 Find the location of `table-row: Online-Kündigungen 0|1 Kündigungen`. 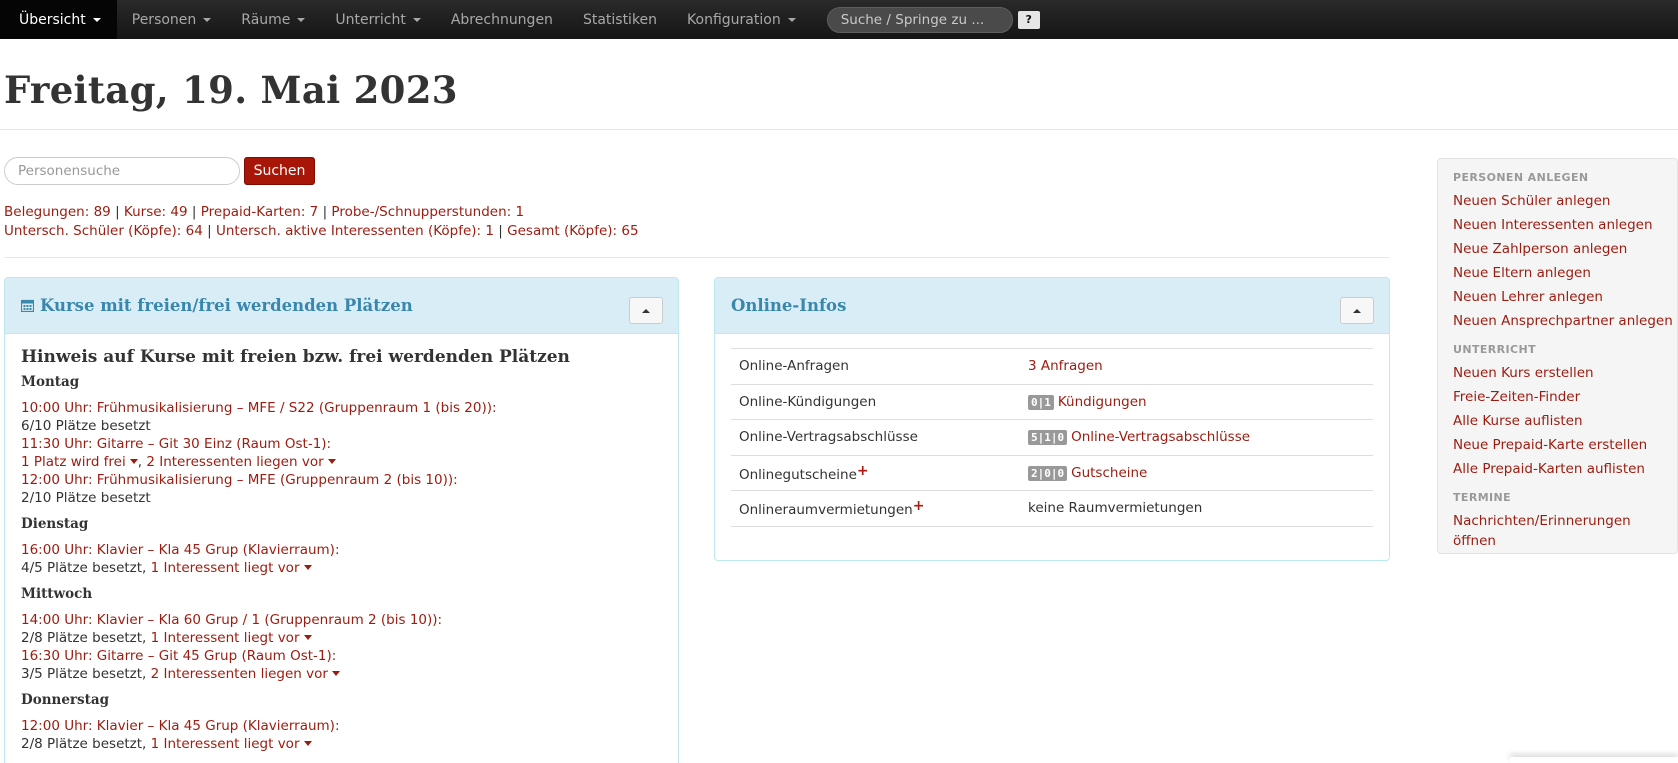

table-row: Online-Kündigungen 0|1 Kündigungen is located at coordinates (1052, 402).